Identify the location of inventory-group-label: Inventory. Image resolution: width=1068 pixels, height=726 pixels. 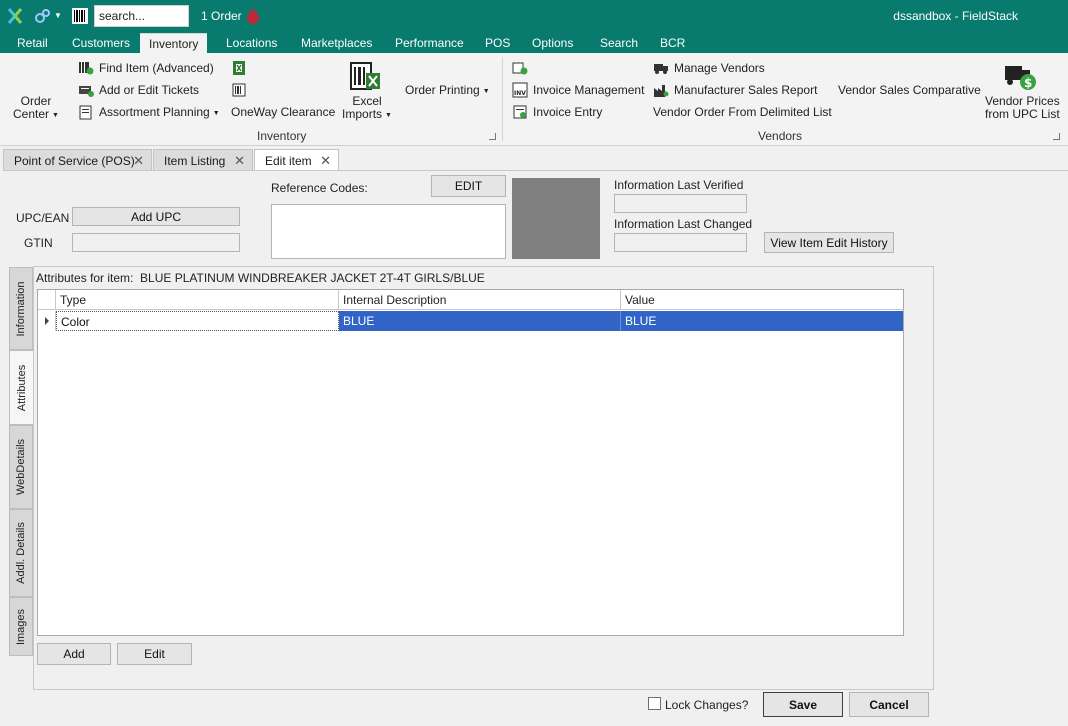
(282, 136).